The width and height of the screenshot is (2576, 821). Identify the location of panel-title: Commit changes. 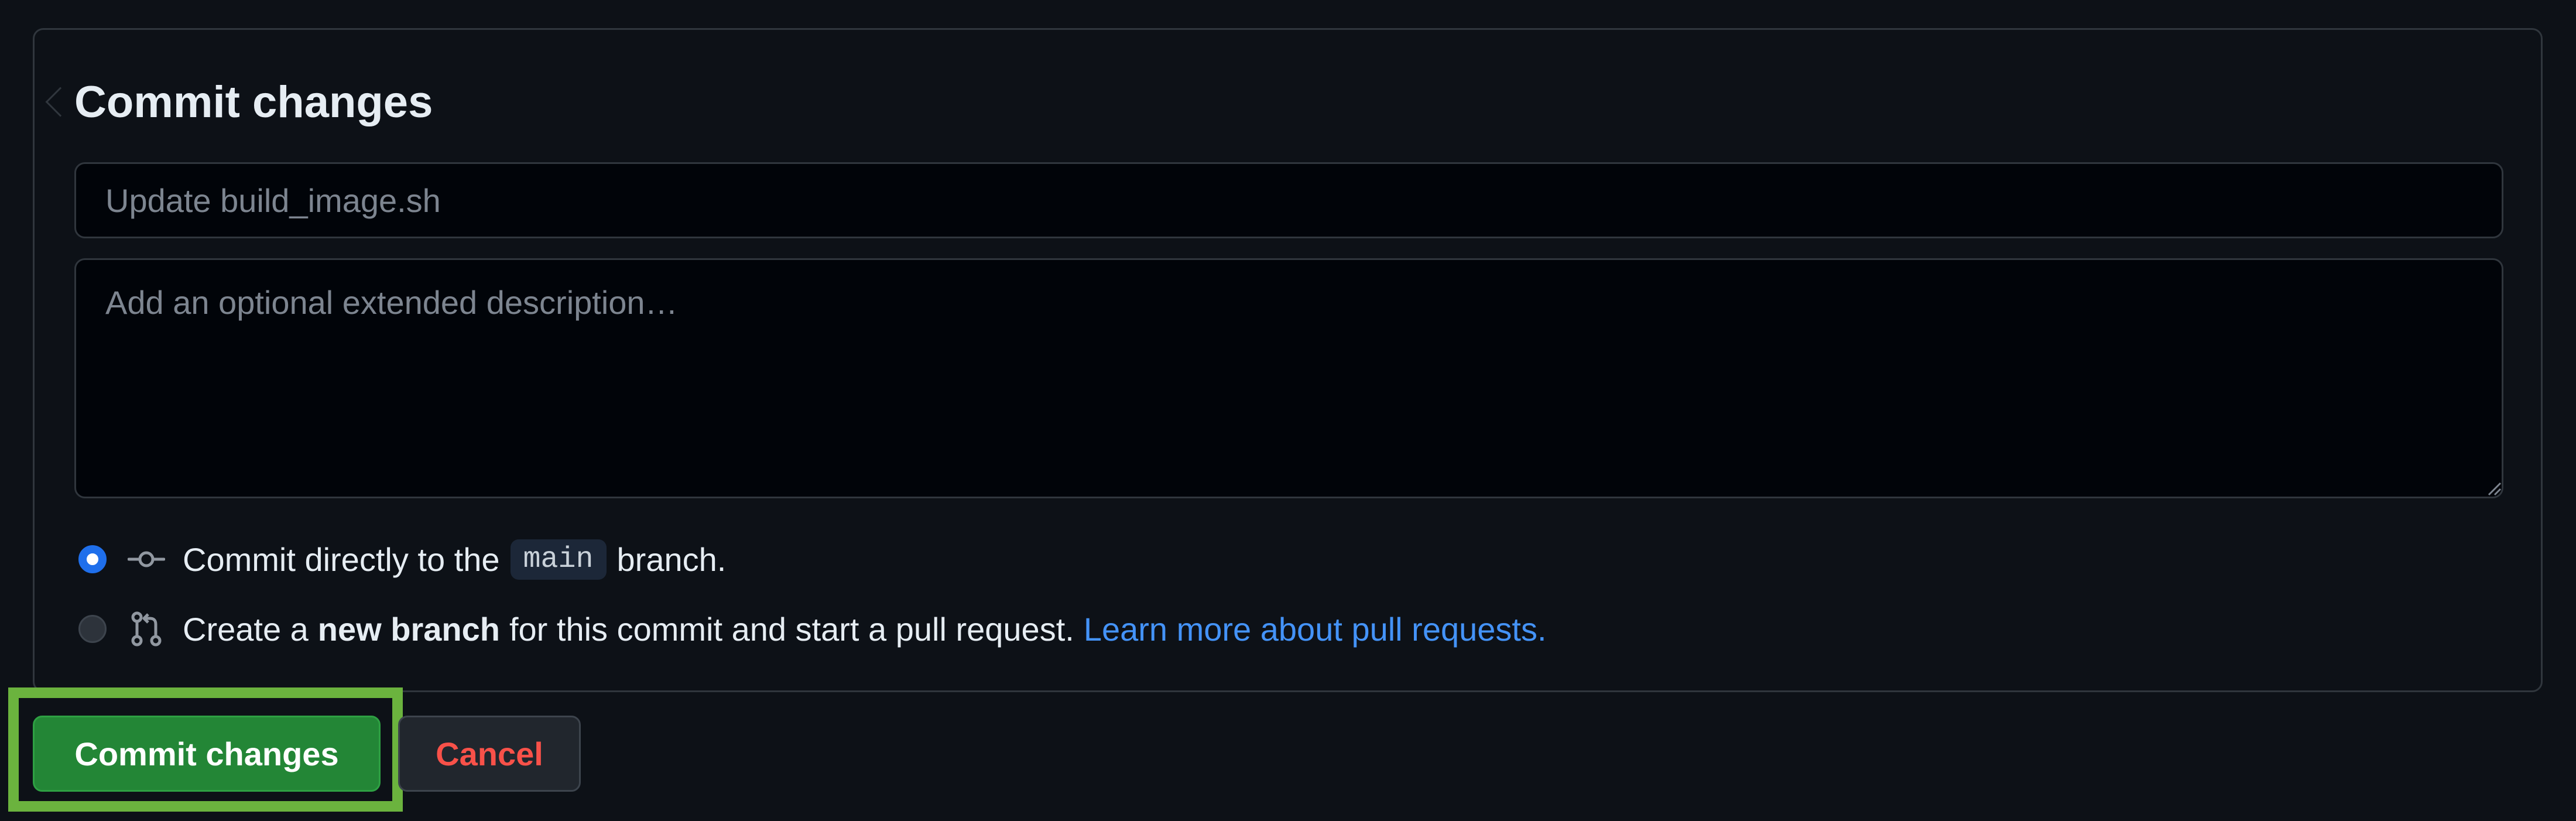
(253, 102).